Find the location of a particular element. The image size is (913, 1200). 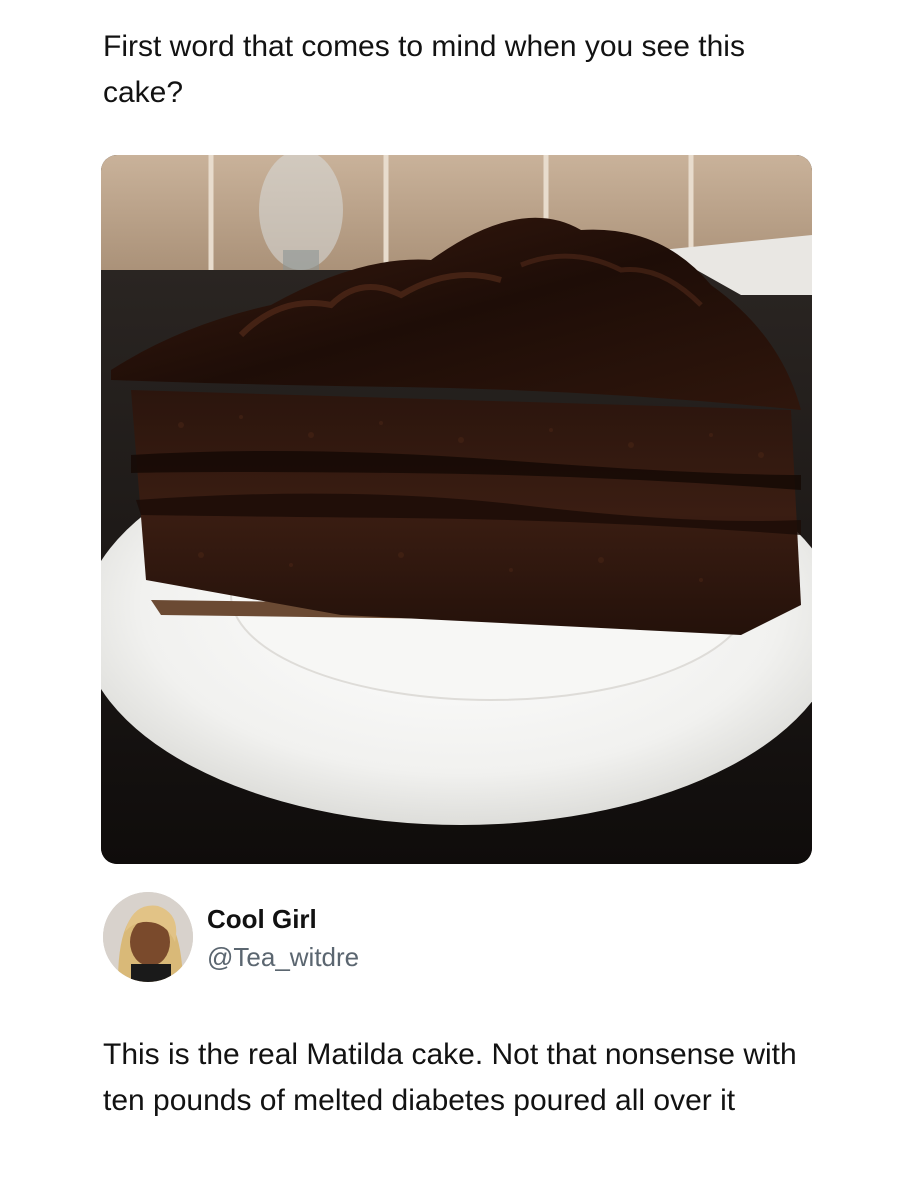

user-handle: @Tea_witdre is located at coordinates (283, 957).